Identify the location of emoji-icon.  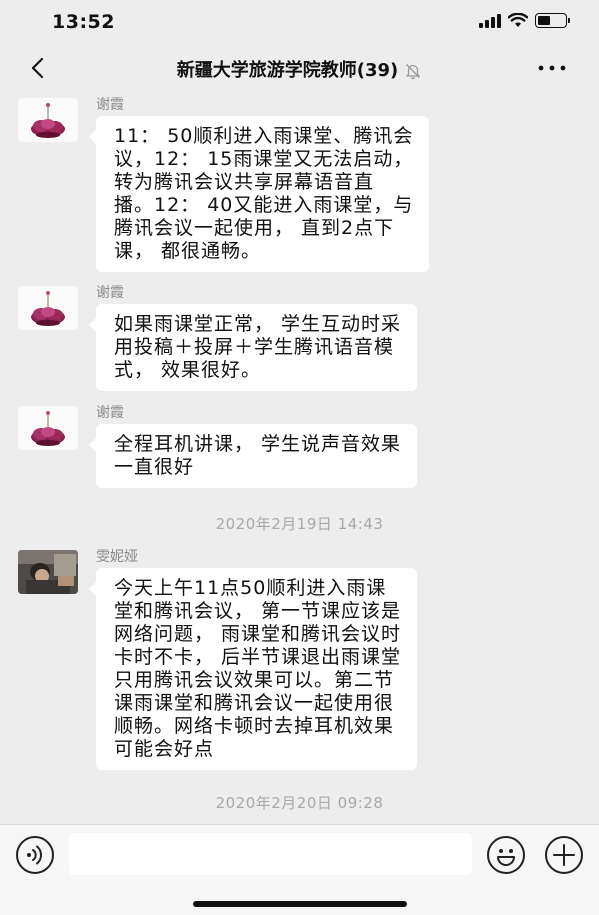
(506, 857).